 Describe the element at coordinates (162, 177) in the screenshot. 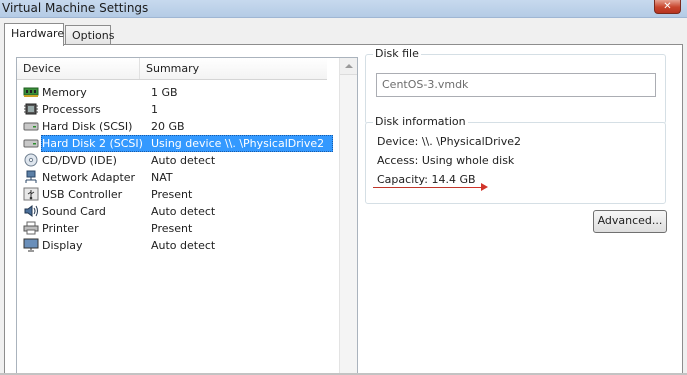

I see `device-summary: NAT` at that location.